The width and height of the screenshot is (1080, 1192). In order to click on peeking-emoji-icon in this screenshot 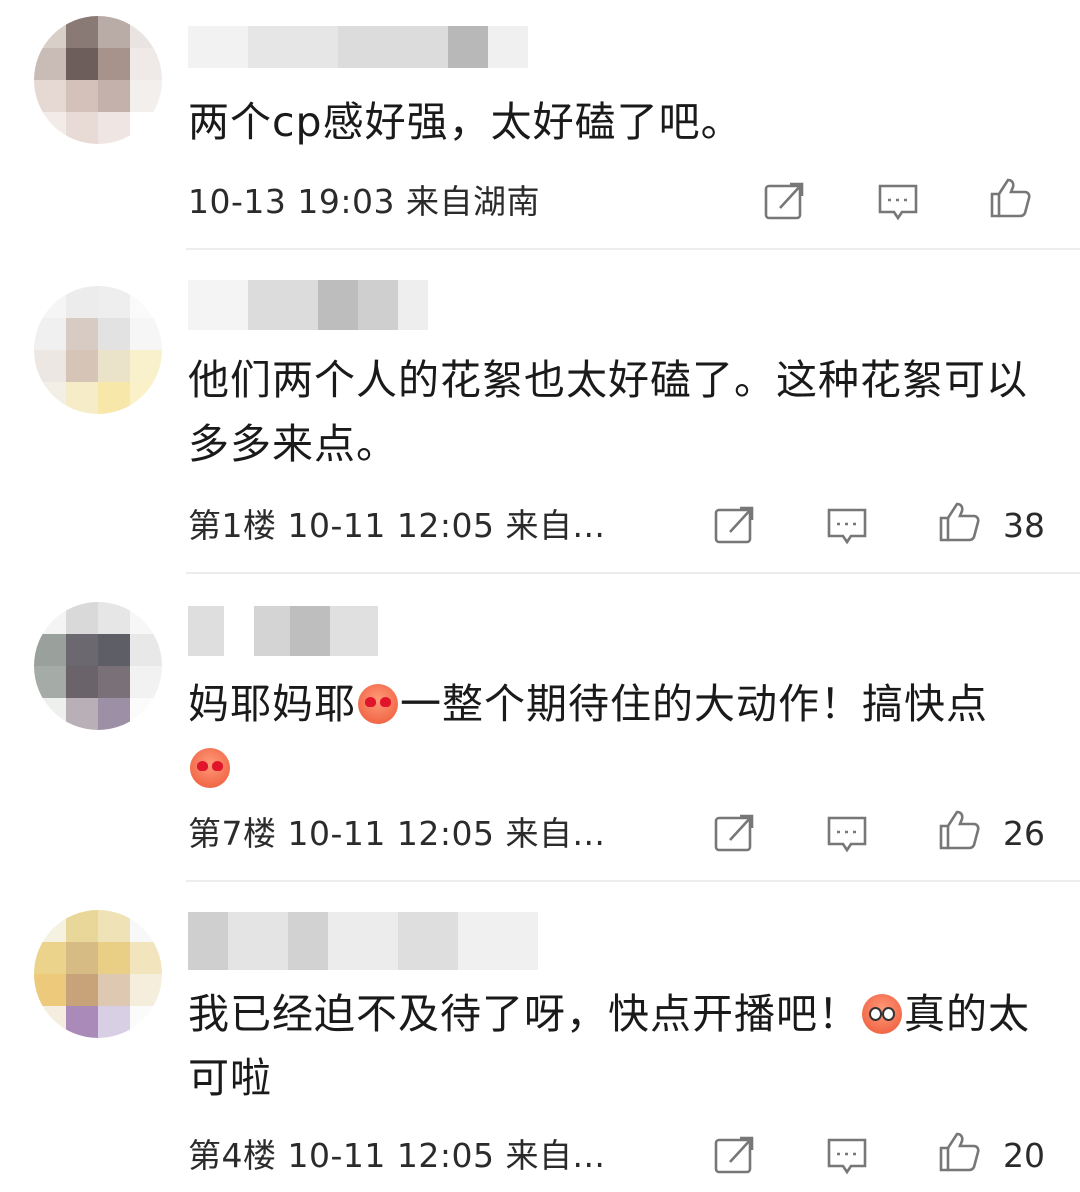, I will do `click(882, 1014)`.